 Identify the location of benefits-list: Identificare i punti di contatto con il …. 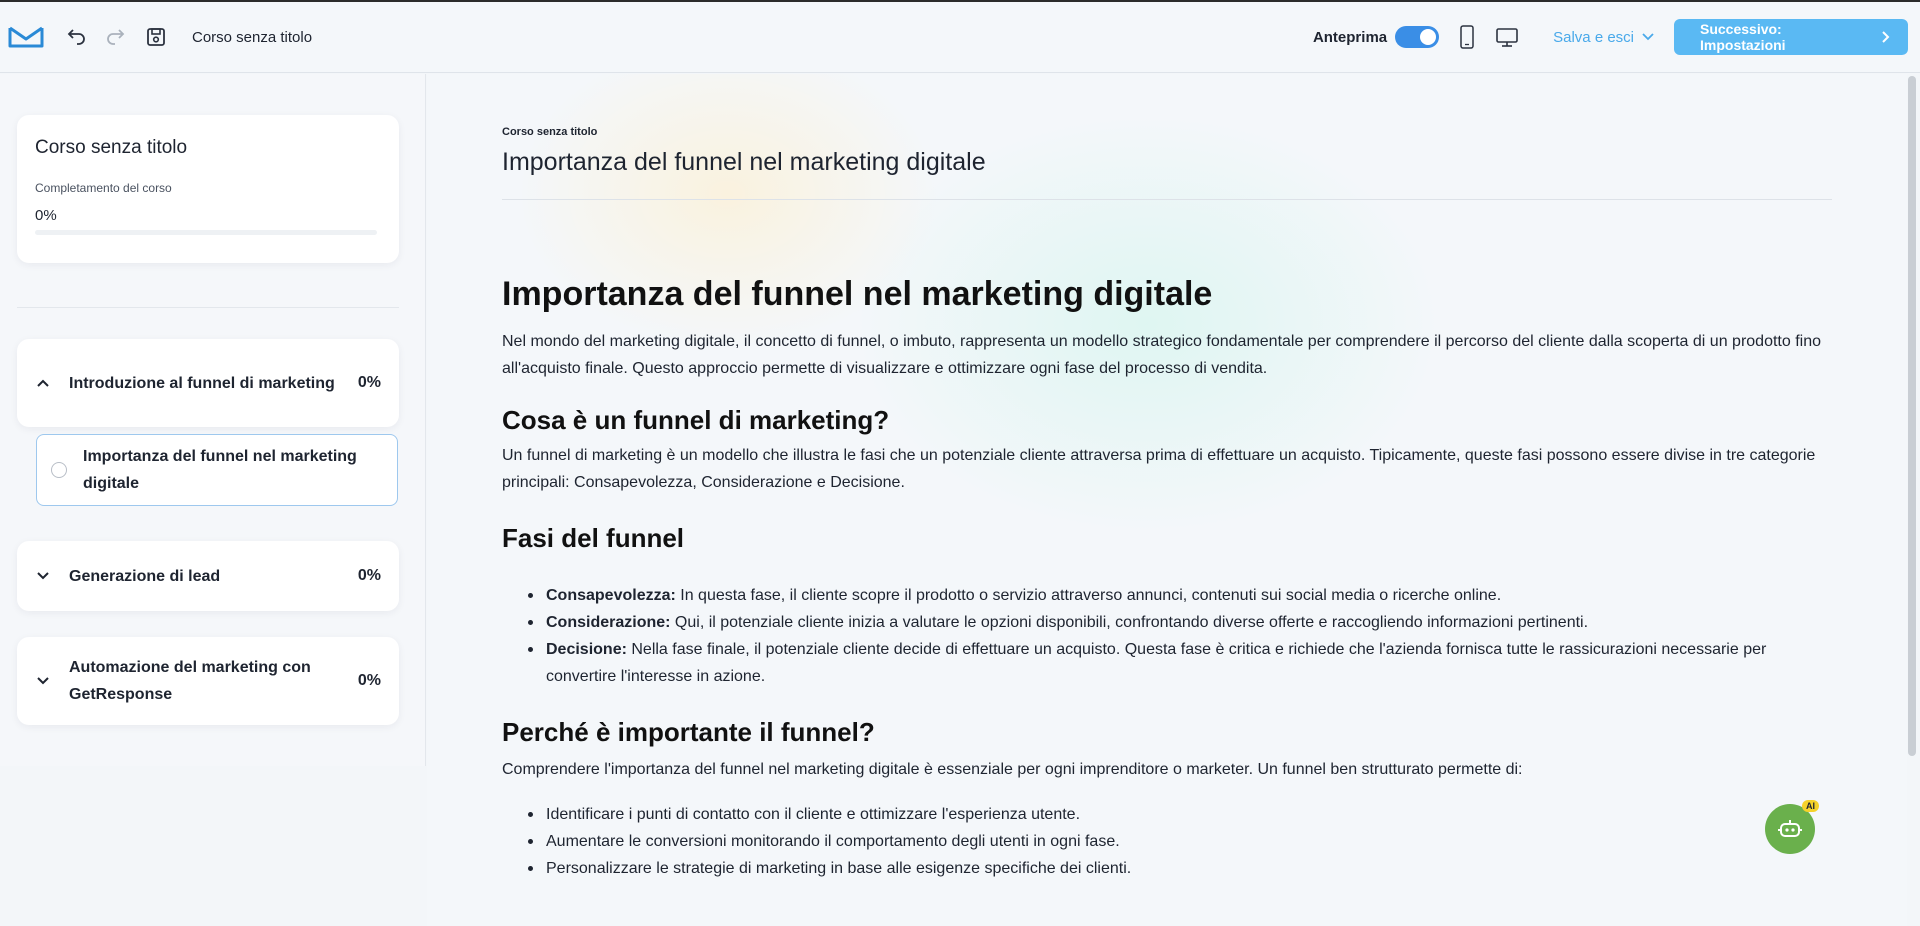
(1180, 841).